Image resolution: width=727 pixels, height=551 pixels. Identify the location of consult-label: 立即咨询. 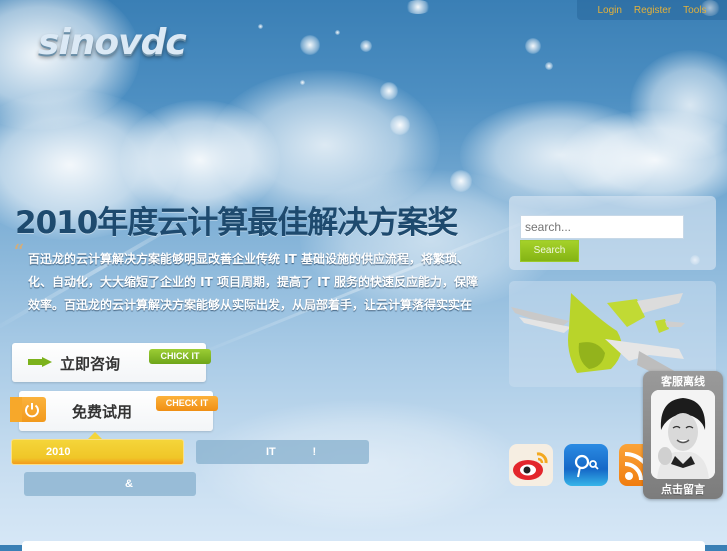
(90, 364).